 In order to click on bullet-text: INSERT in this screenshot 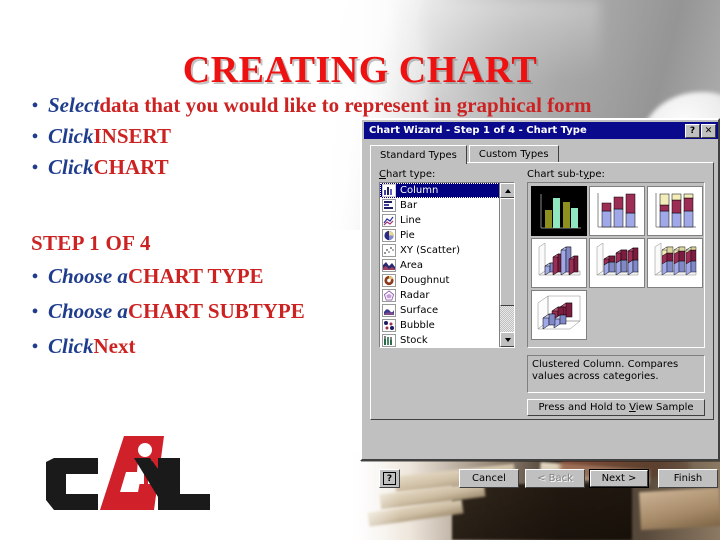, I will do `click(132, 136)`.